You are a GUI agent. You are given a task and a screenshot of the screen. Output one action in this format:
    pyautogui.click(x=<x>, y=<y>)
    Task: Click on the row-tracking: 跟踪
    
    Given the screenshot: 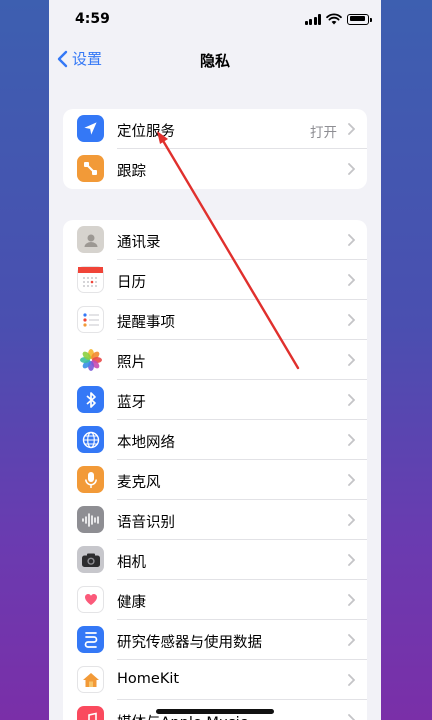 What is the action you would take?
    pyautogui.click(x=215, y=169)
    